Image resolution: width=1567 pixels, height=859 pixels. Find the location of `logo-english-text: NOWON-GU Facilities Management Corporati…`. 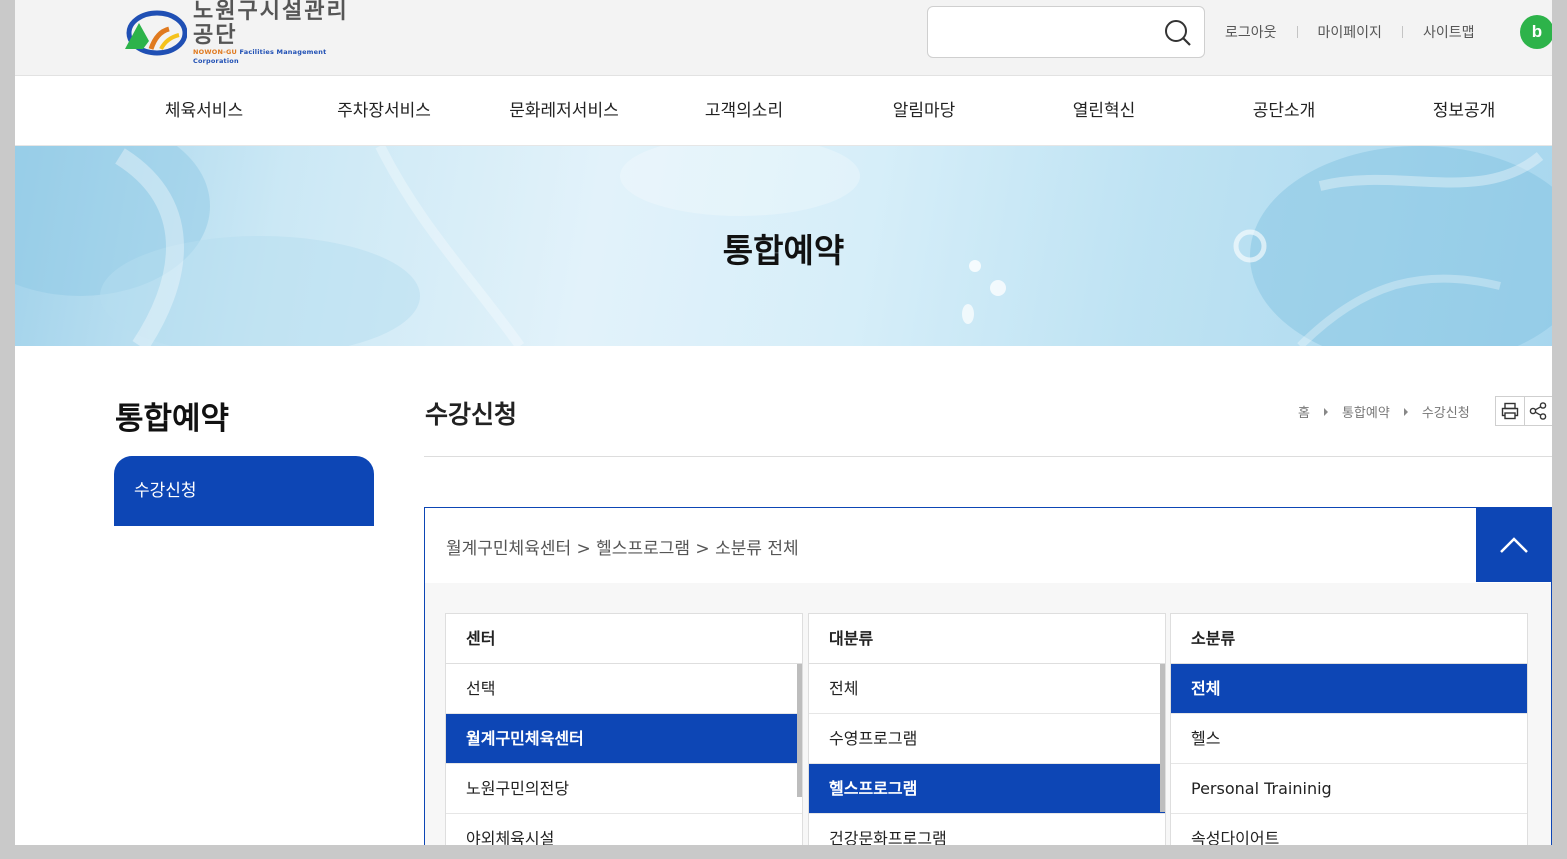

logo-english-text: NOWON-GU Facilities Management Corporati… is located at coordinates (260, 56).